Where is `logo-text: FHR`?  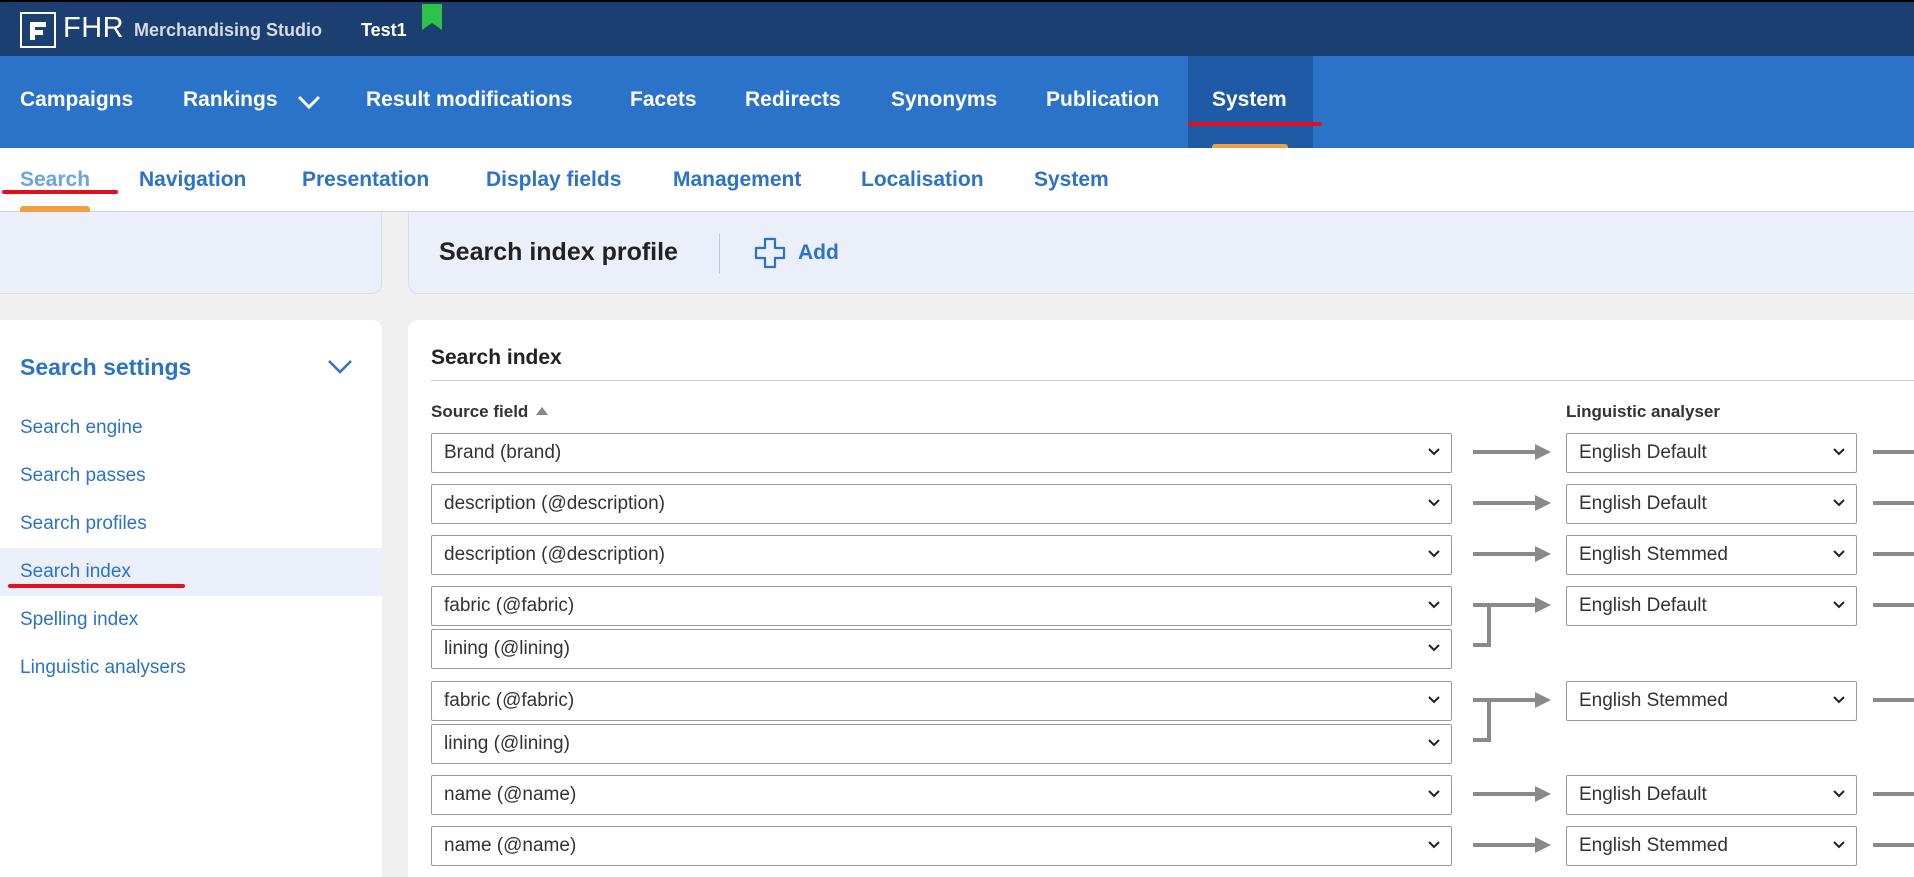
logo-text: FHR is located at coordinates (94, 28).